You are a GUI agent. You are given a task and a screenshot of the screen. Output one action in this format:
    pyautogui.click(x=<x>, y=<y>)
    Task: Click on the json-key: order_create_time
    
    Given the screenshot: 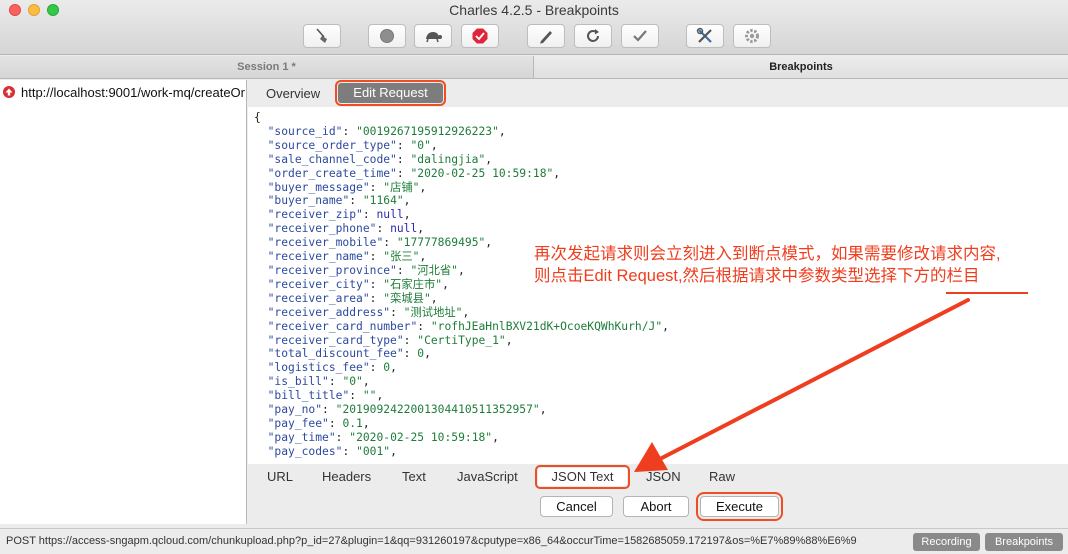 What is the action you would take?
    pyautogui.click(x=332, y=173)
    